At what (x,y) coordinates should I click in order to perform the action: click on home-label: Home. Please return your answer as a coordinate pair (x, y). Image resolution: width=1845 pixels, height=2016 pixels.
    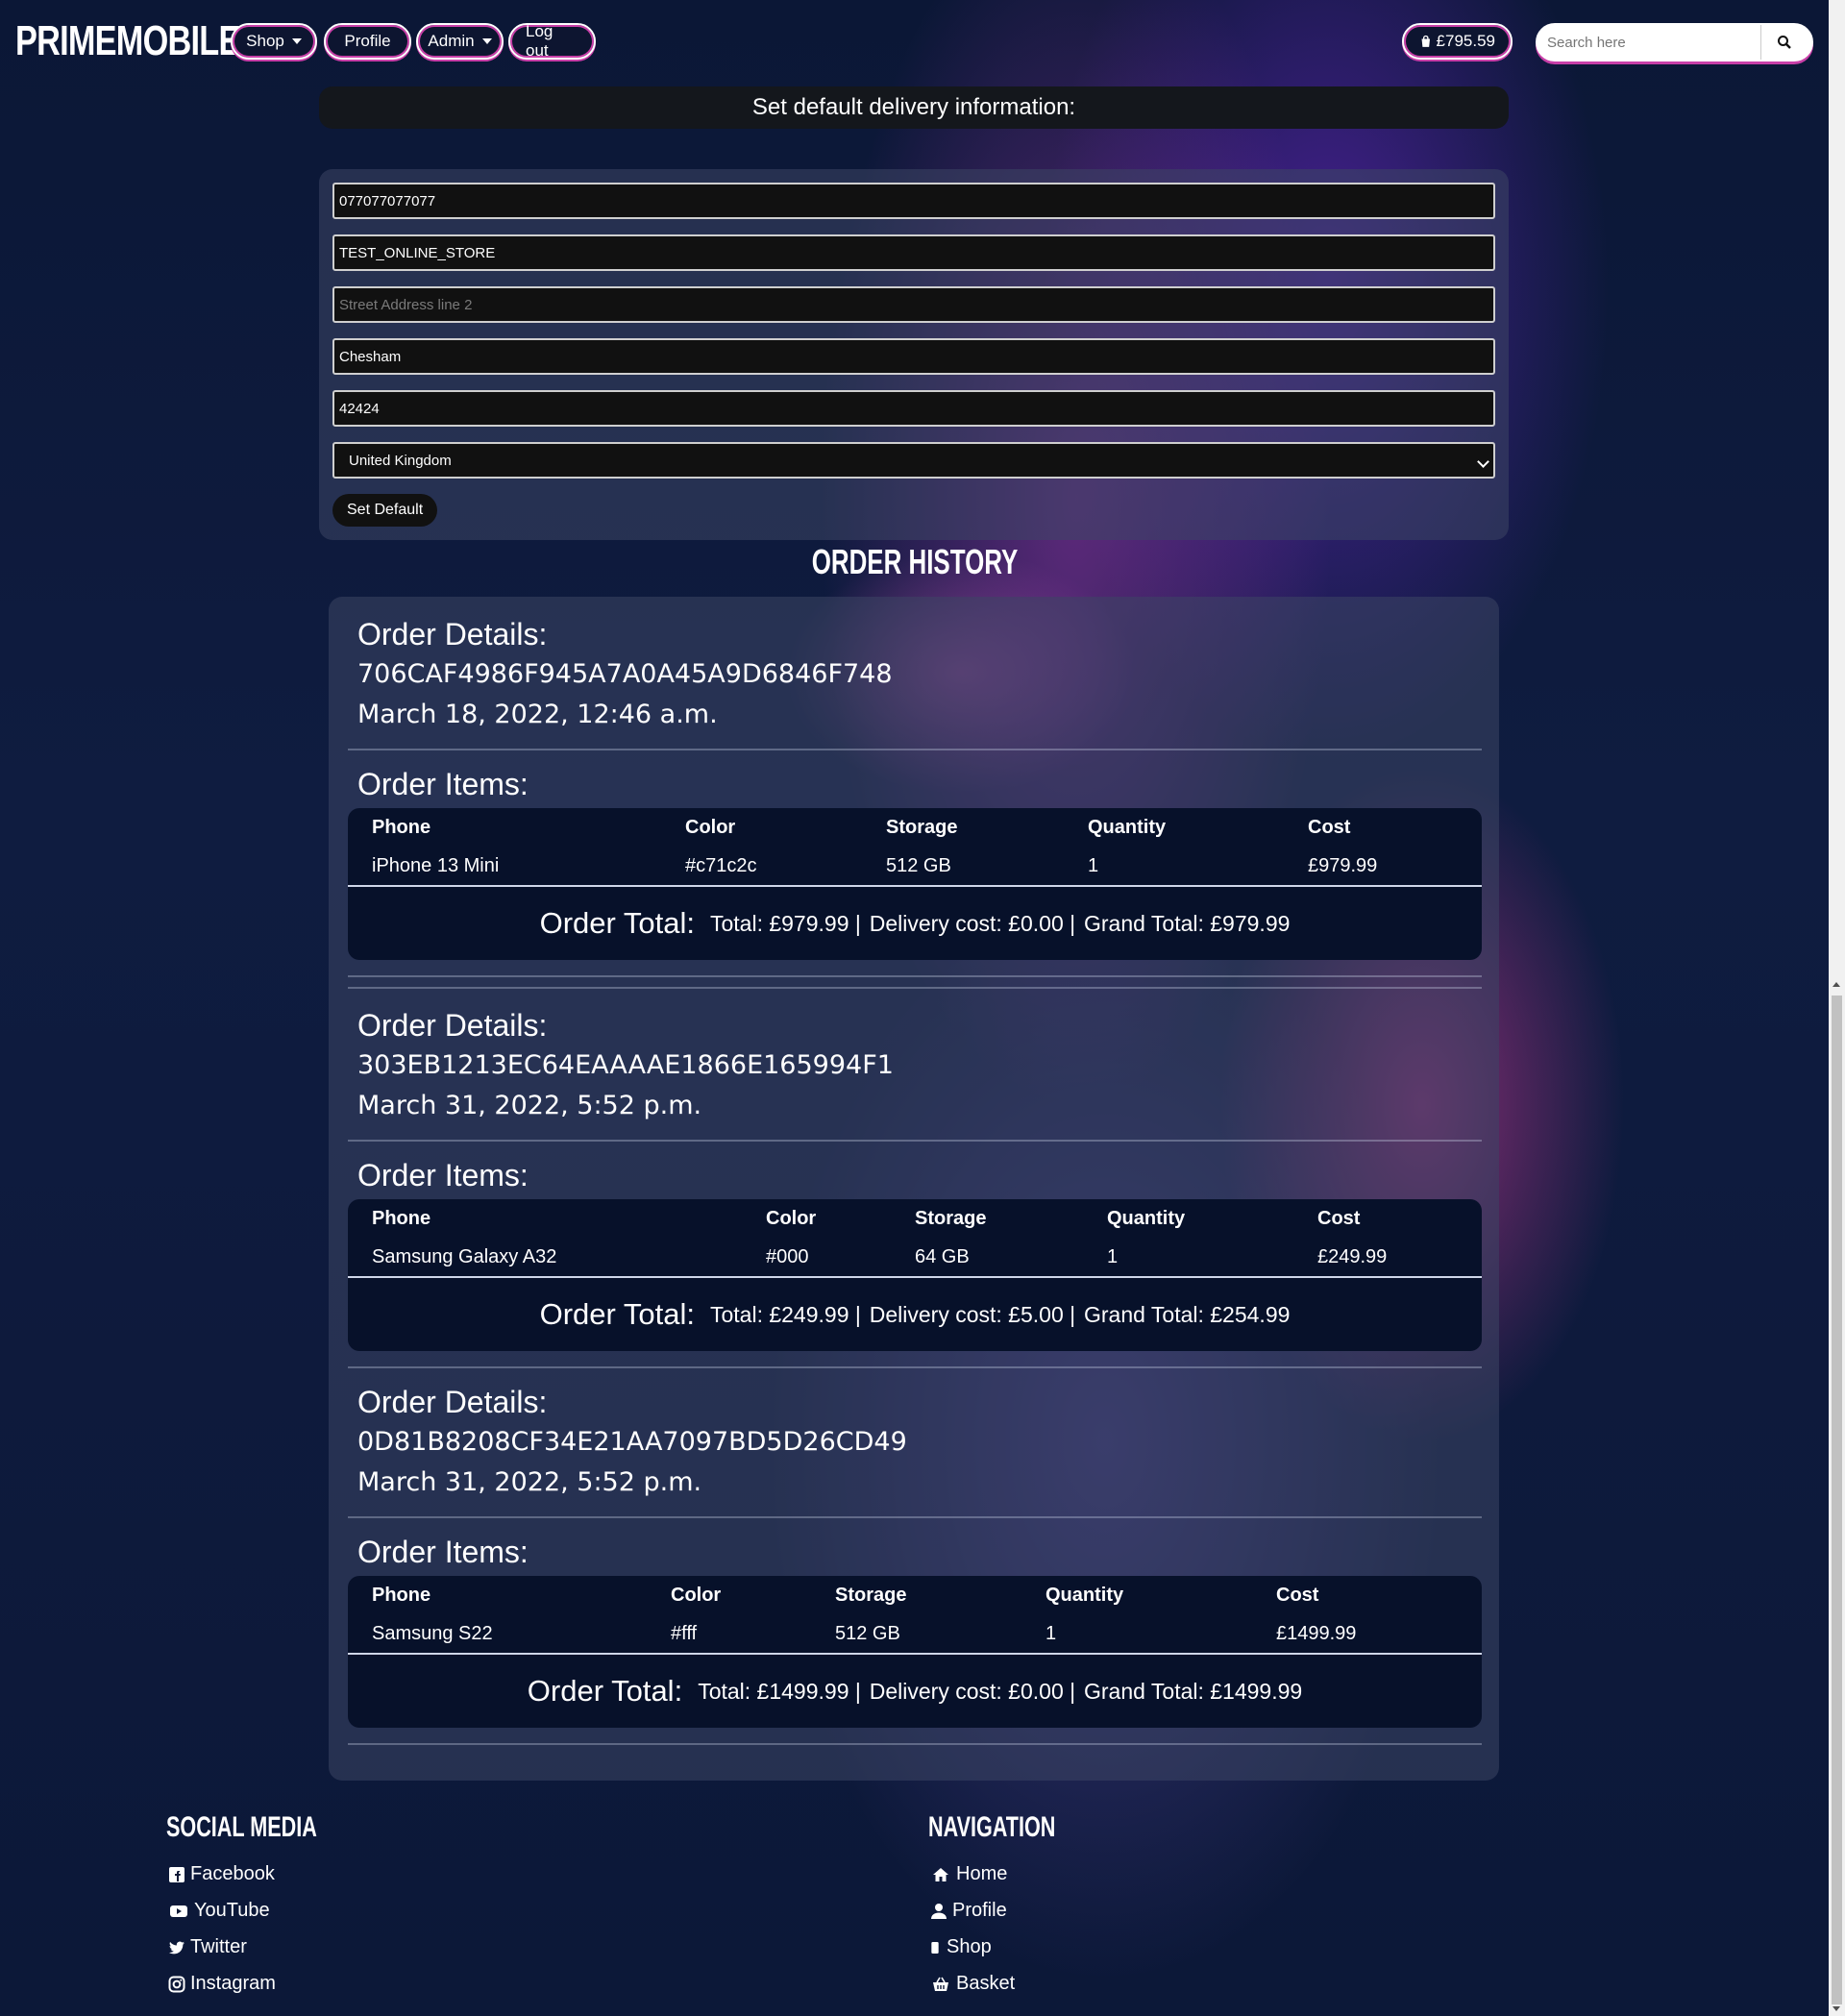
    Looking at the image, I should click on (982, 1874).